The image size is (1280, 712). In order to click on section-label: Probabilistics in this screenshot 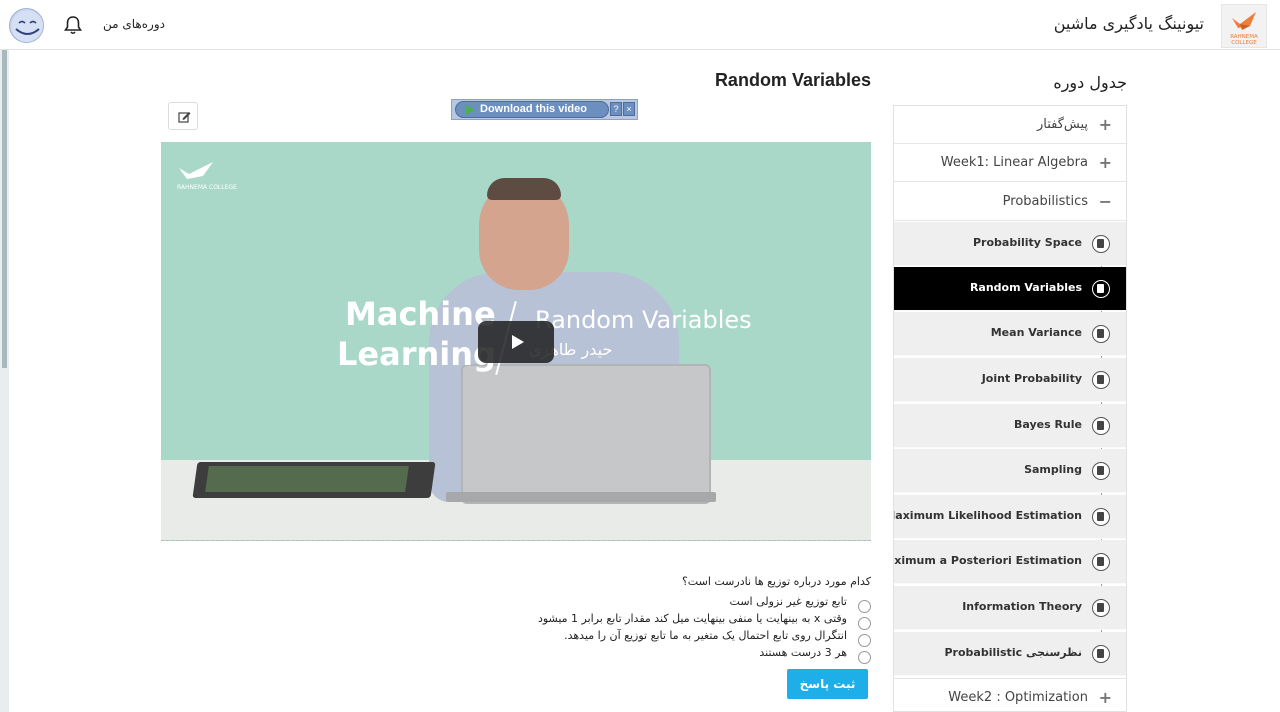, I will do `click(1045, 201)`.